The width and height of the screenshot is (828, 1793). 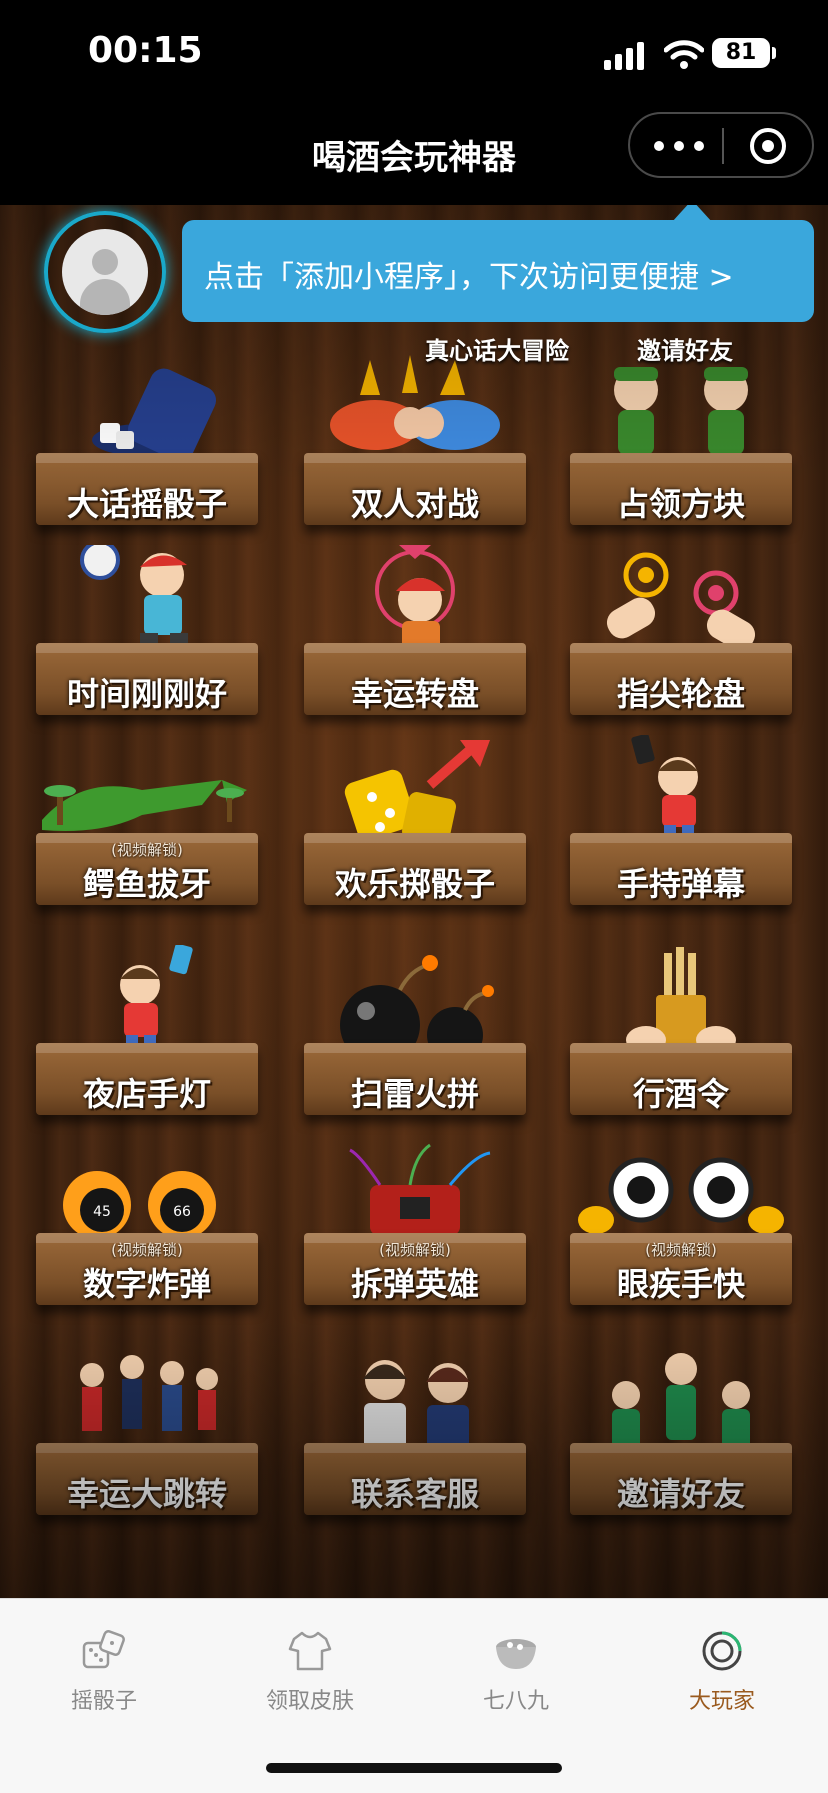 I want to click on game-label: 扫雷火拼, so click(x=414, y=1094).